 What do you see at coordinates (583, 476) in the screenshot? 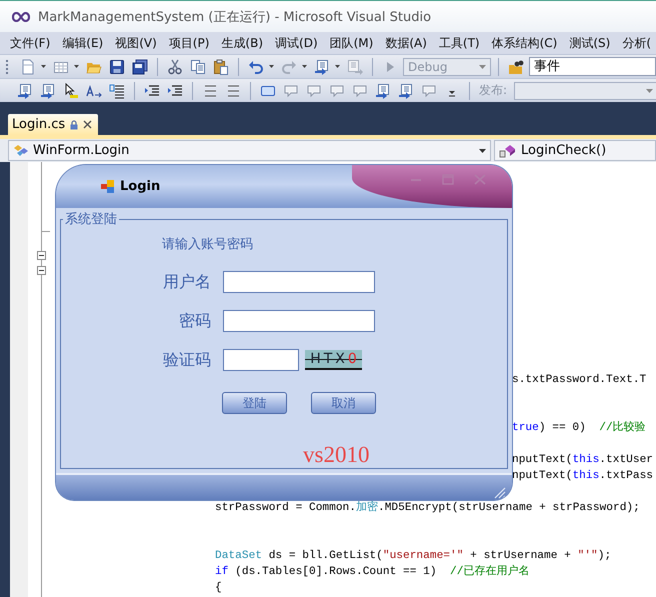
I see `code-line: nputText(this.txtPass` at bounding box center [583, 476].